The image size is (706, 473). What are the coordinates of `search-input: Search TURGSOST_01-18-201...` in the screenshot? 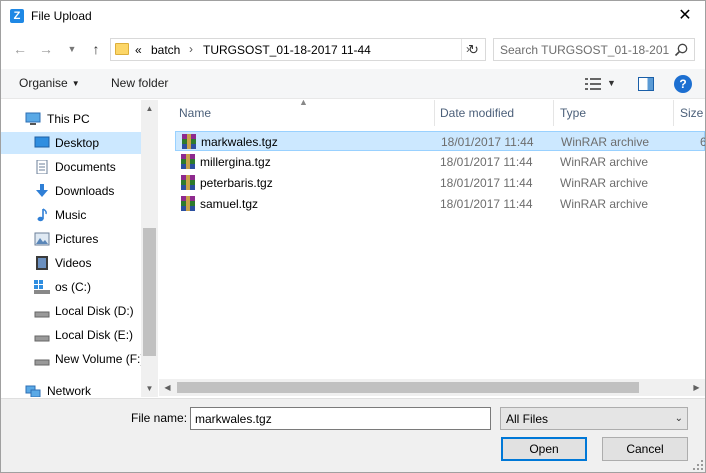 It's located at (585, 50).